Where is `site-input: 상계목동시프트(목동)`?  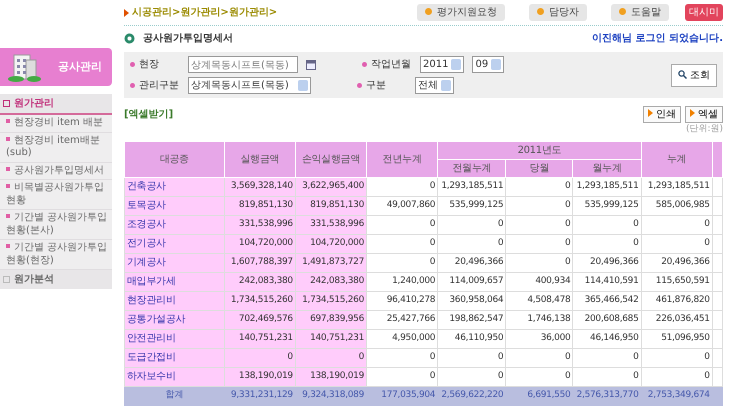 site-input: 상계목동시프트(목동) is located at coordinates (243, 64).